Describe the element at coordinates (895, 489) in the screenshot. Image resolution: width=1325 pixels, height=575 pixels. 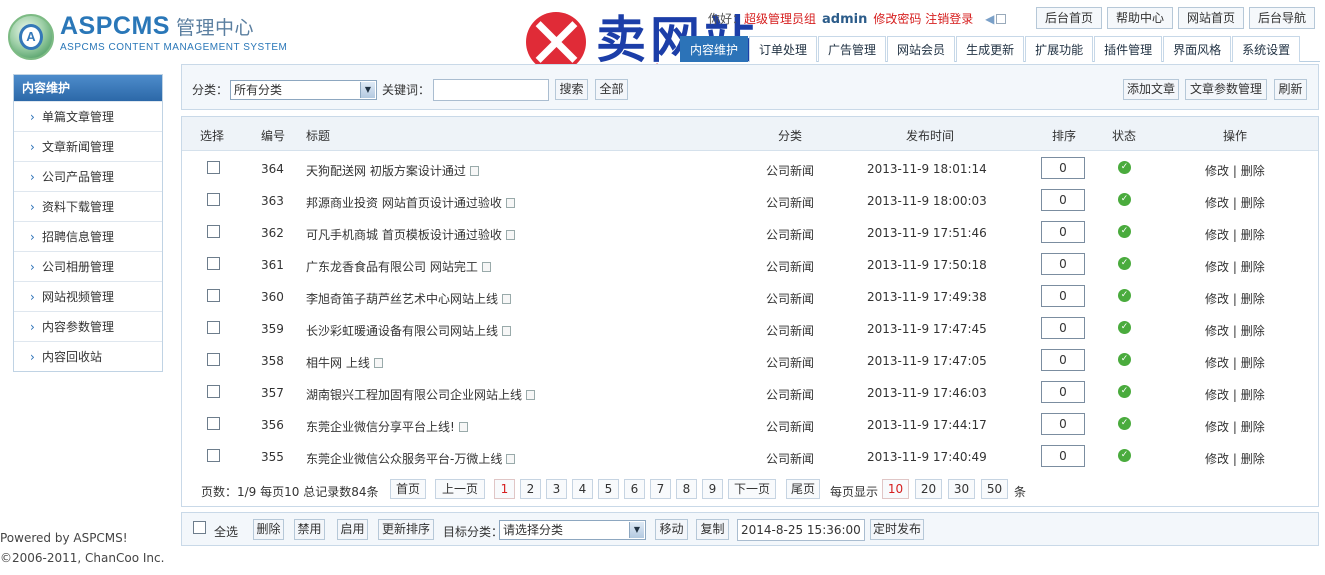
I see `page-size-button: 10` at that location.